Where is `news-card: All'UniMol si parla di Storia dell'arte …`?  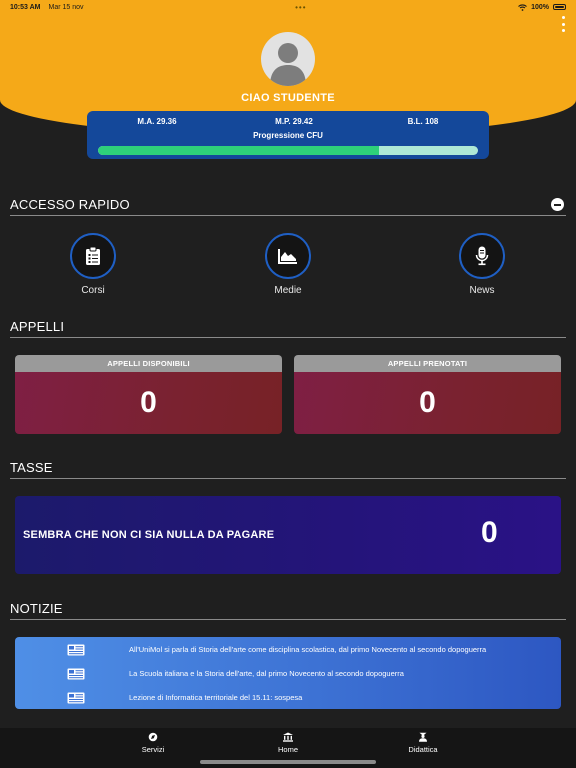 news-card: All'UniMol si parla di Storia dell'arte … is located at coordinates (288, 673).